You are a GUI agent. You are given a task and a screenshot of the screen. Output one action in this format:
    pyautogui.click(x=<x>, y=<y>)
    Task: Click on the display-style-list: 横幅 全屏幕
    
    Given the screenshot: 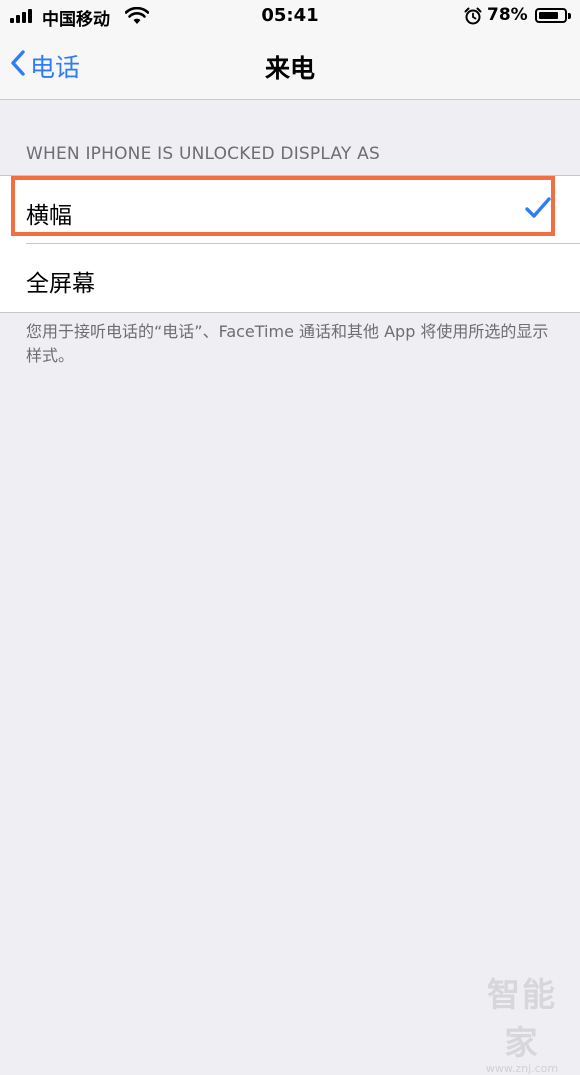 What is the action you would take?
    pyautogui.click(x=290, y=244)
    